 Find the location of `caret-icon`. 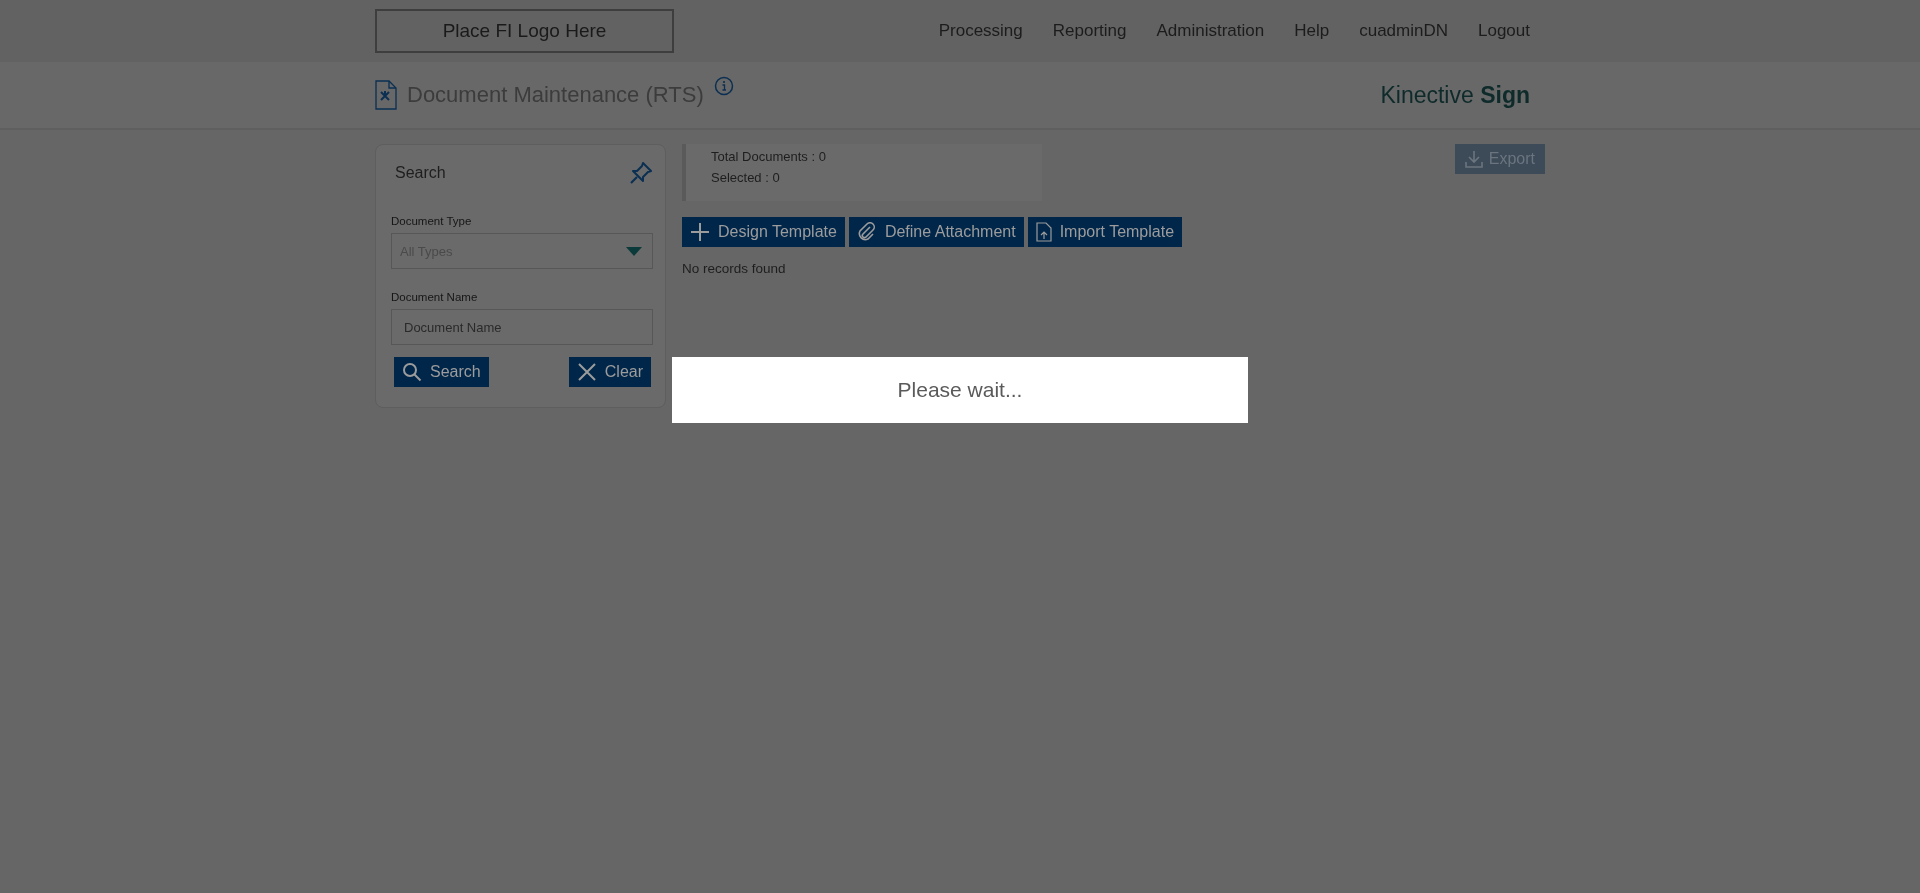

caret-icon is located at coordinates (634, 251).